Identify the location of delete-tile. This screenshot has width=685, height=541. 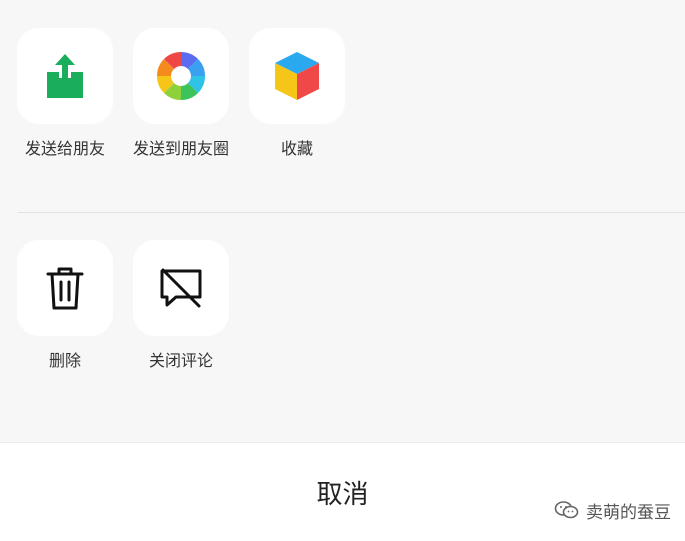
(65, 288).